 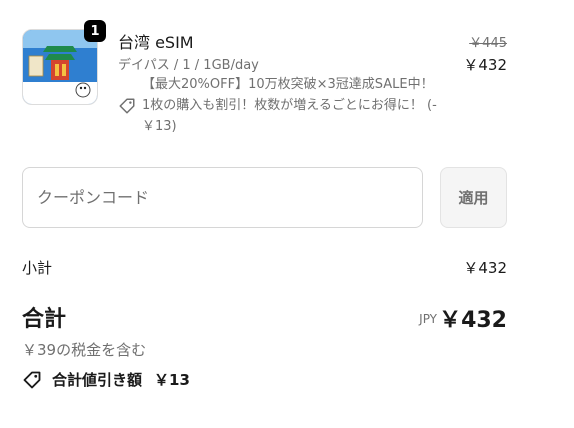 What do you see at coordinates (488, 43) in the screenshot?
I see `original-price: ￥445` at bounding box center [488, 43].